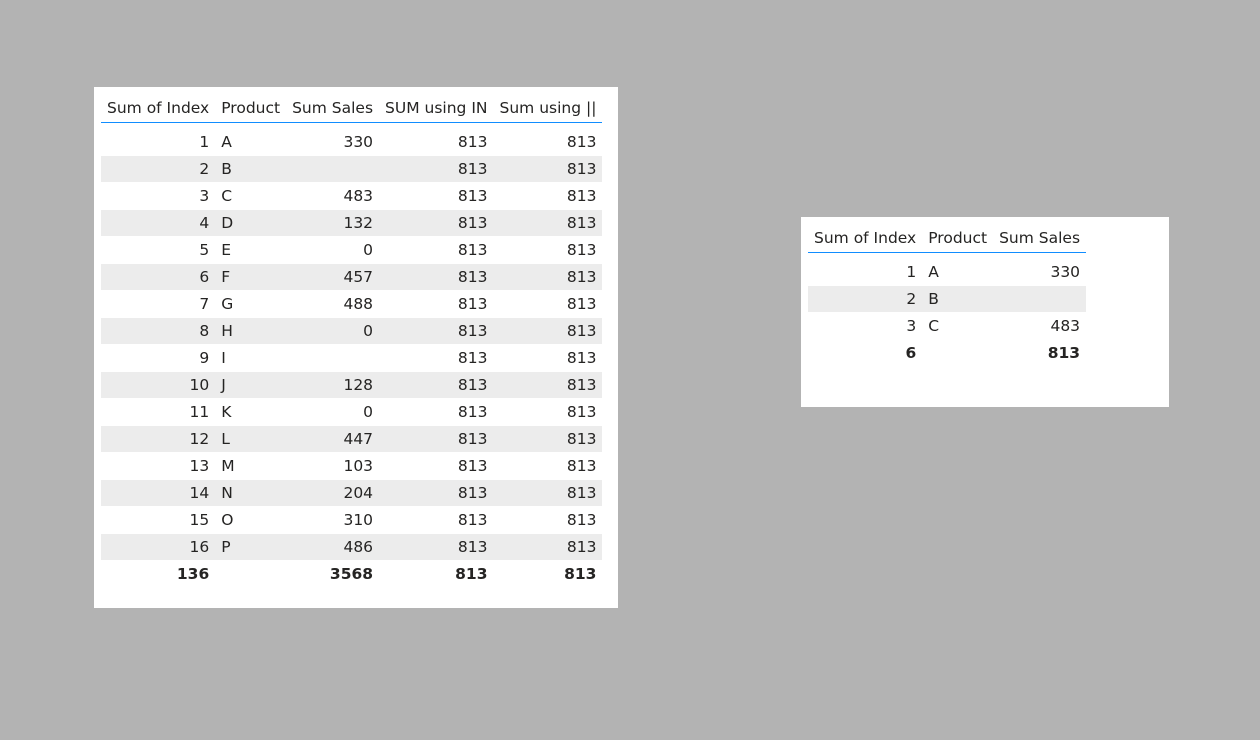  Describe the element at coordinates (333, 223) in the screenshot. I see `cell-sum-sales: 132` at that location.